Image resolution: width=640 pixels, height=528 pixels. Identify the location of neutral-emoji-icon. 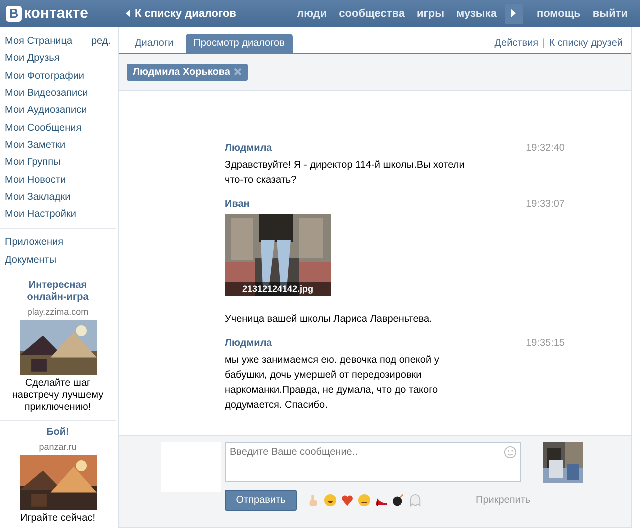
(364, 500).